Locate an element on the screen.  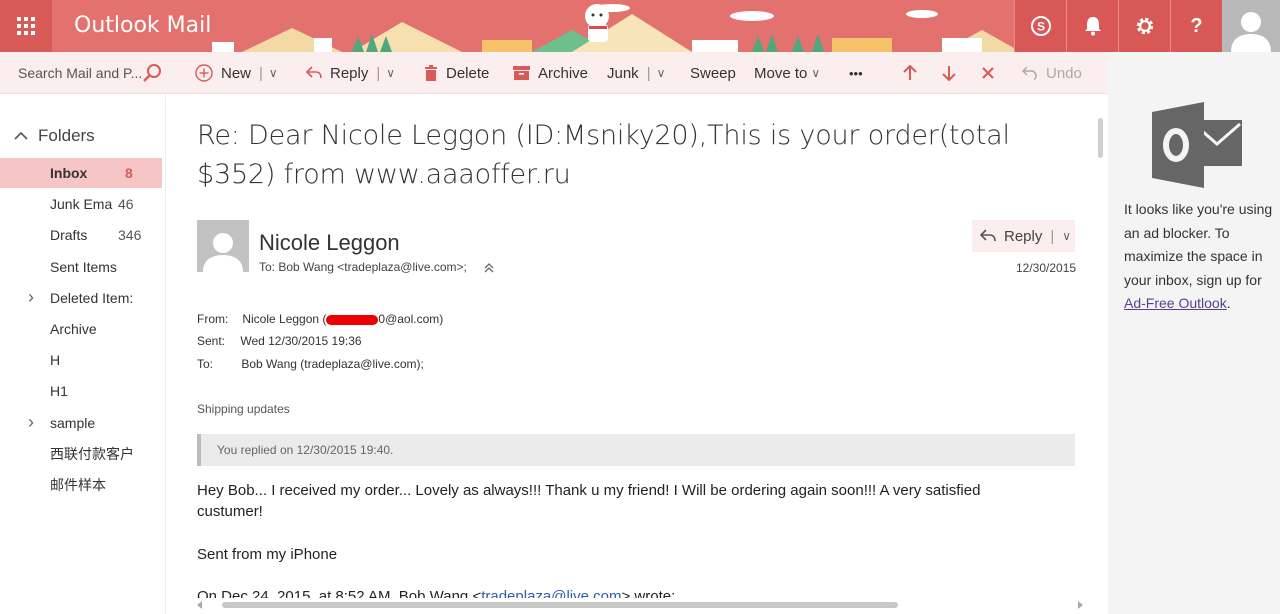
to-key: To: is located at coordinates (205, 364).